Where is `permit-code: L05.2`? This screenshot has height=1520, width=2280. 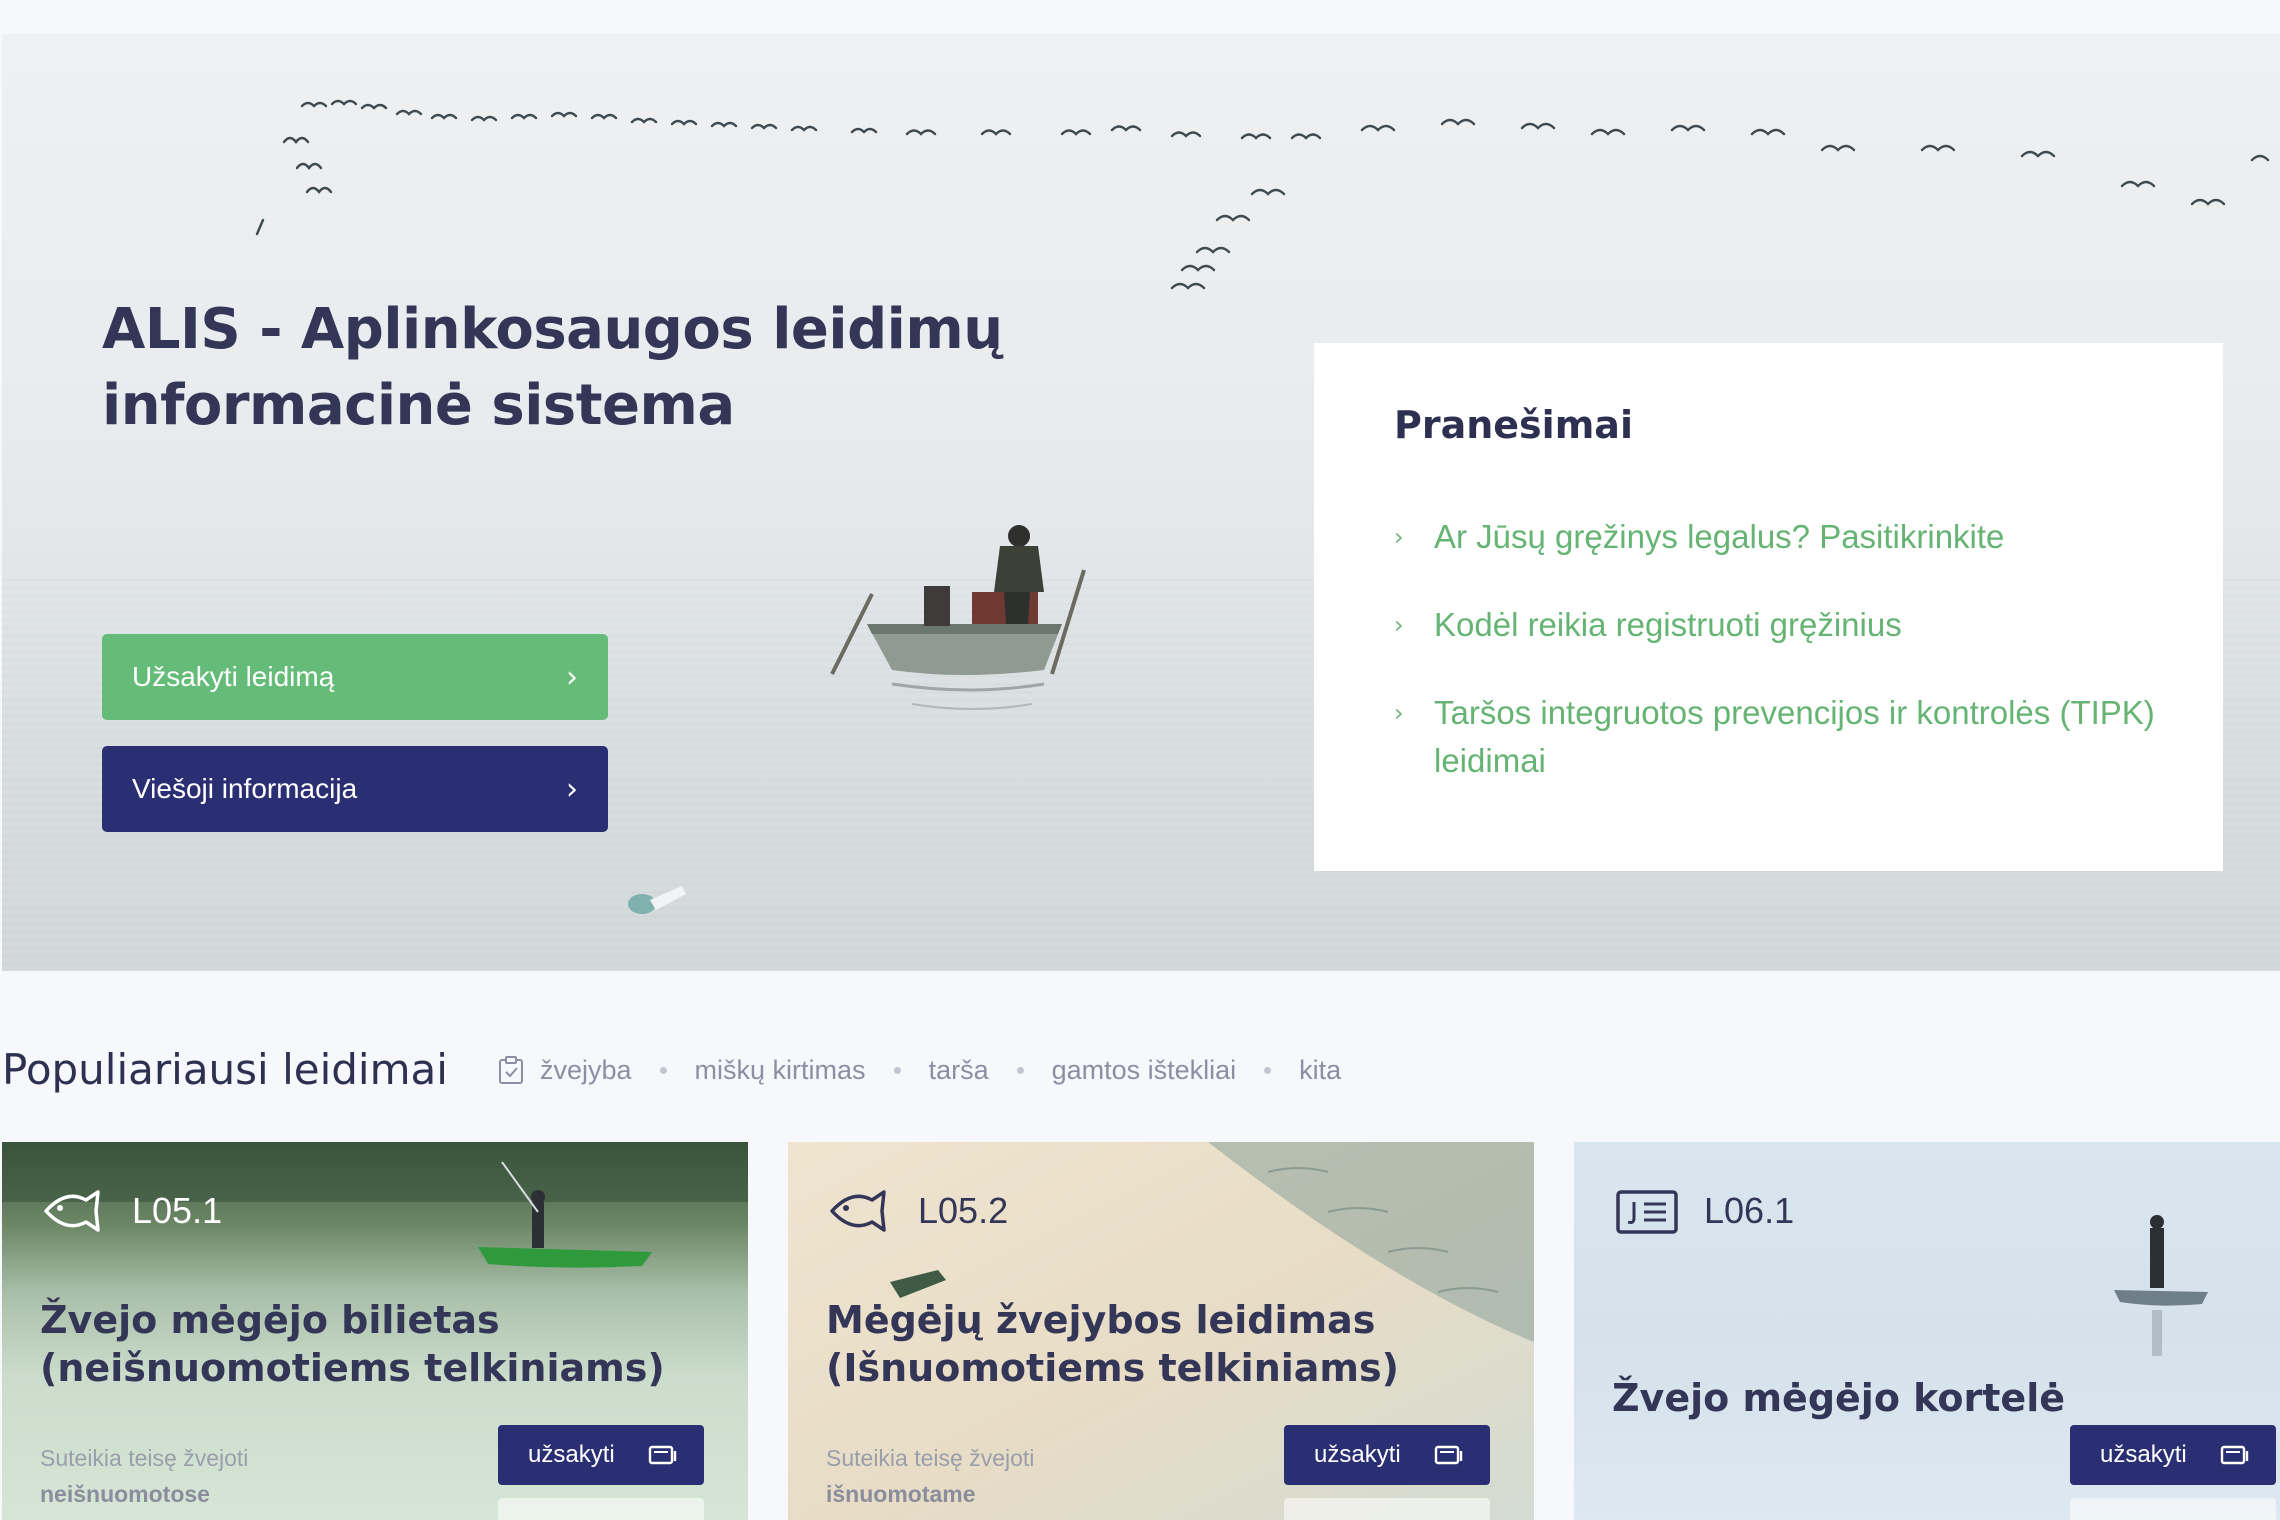 permit-code: L05.2 is located at coordinates (963, 1210).